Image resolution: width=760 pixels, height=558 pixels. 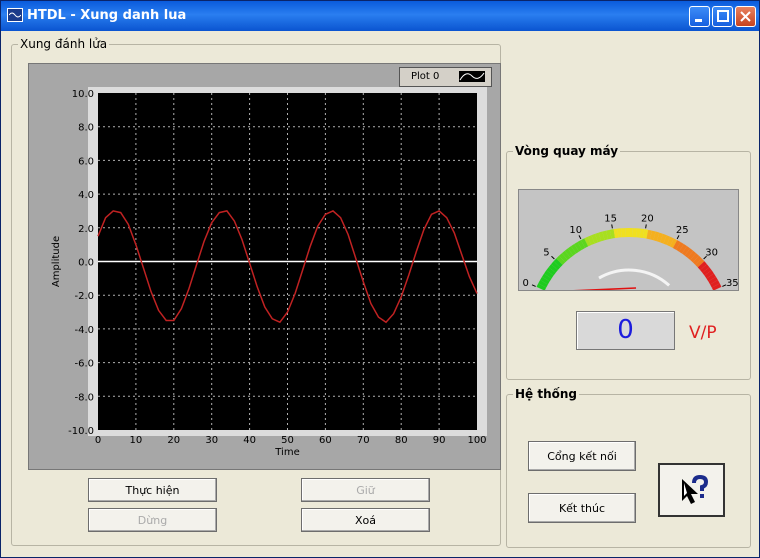 What do you see at coordinates (86, 161) in the screenshot?
I see `y-tick-label: 6.0` at bounding box center [86, 161].